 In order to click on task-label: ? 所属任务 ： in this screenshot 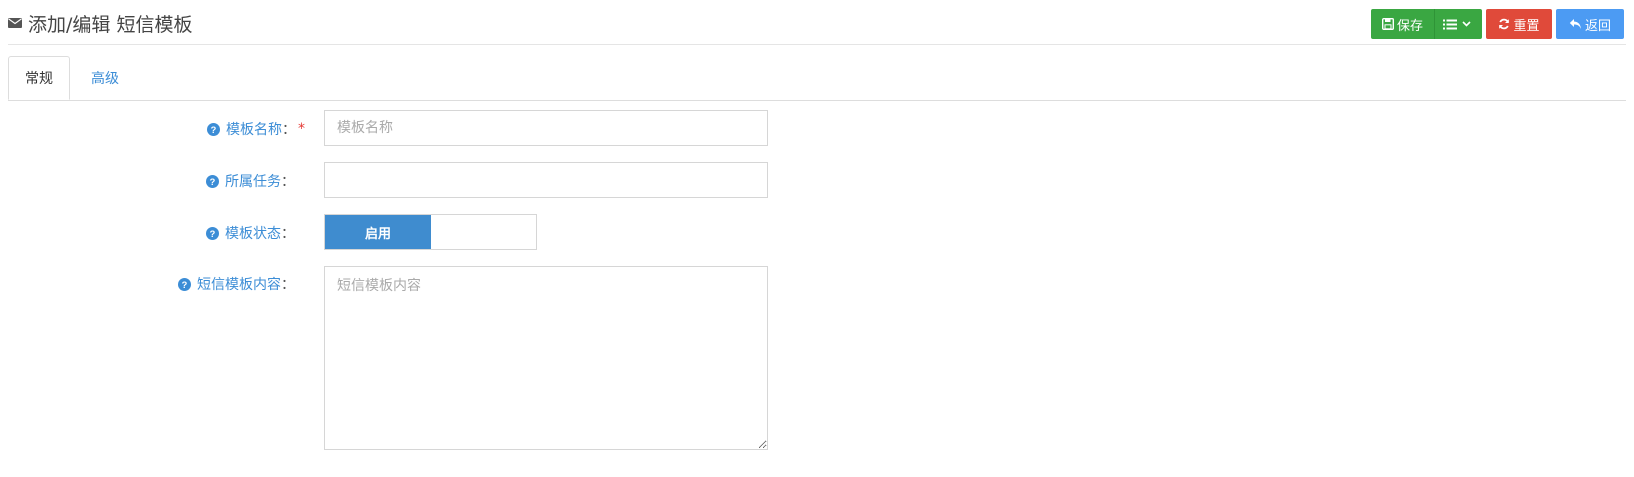, I will do `click(250, 181)`.